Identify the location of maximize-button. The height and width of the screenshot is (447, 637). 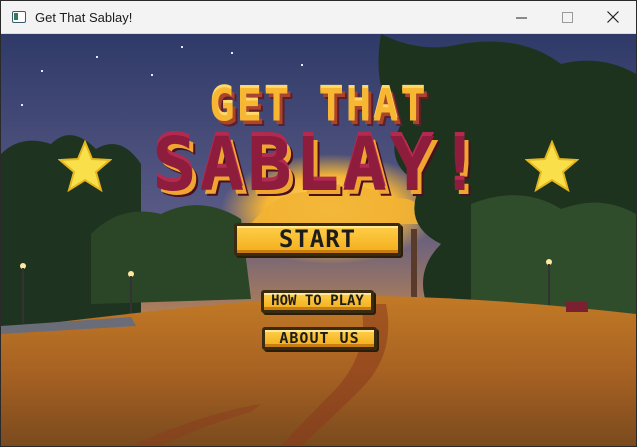
(567, 17).